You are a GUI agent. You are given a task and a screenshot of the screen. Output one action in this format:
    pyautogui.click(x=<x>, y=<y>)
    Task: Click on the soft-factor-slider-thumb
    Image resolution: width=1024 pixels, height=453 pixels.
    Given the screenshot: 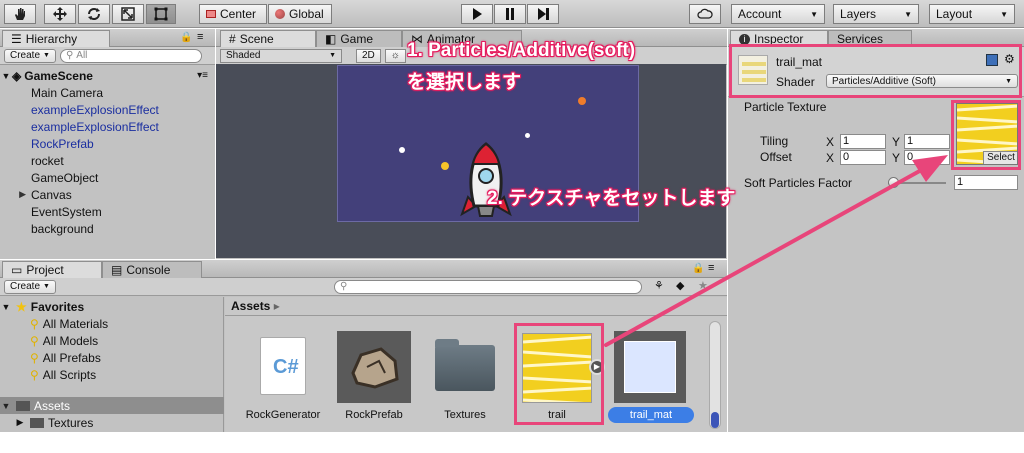 What is the action you would take?
    pyautogui.click(x=893, y=182)
    